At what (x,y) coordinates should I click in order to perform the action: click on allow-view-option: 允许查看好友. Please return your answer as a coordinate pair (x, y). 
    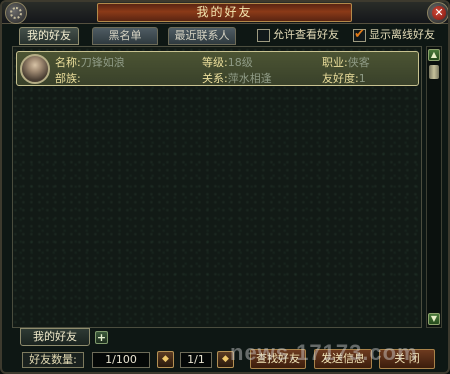
    Looking at the image, I should click on (298, 35).